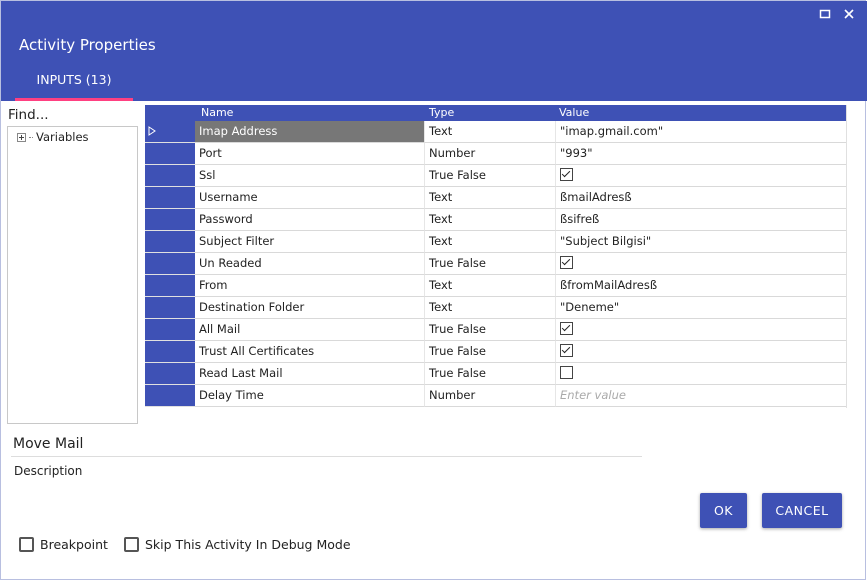 The image size is (868, 582). I want to click on value-text: ßmailAdresß, so click(596, 197).